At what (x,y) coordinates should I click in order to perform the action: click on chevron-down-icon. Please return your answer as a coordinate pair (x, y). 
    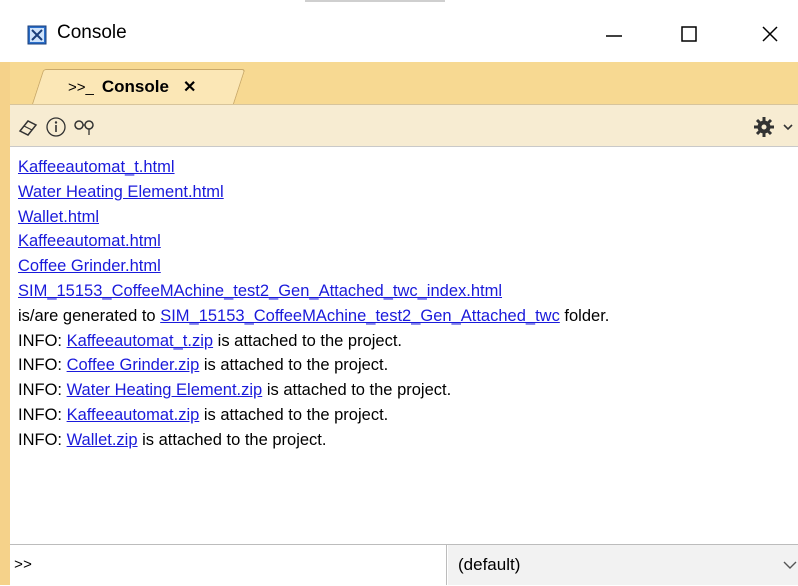
    Looking at the image, I should click on (790, 565).